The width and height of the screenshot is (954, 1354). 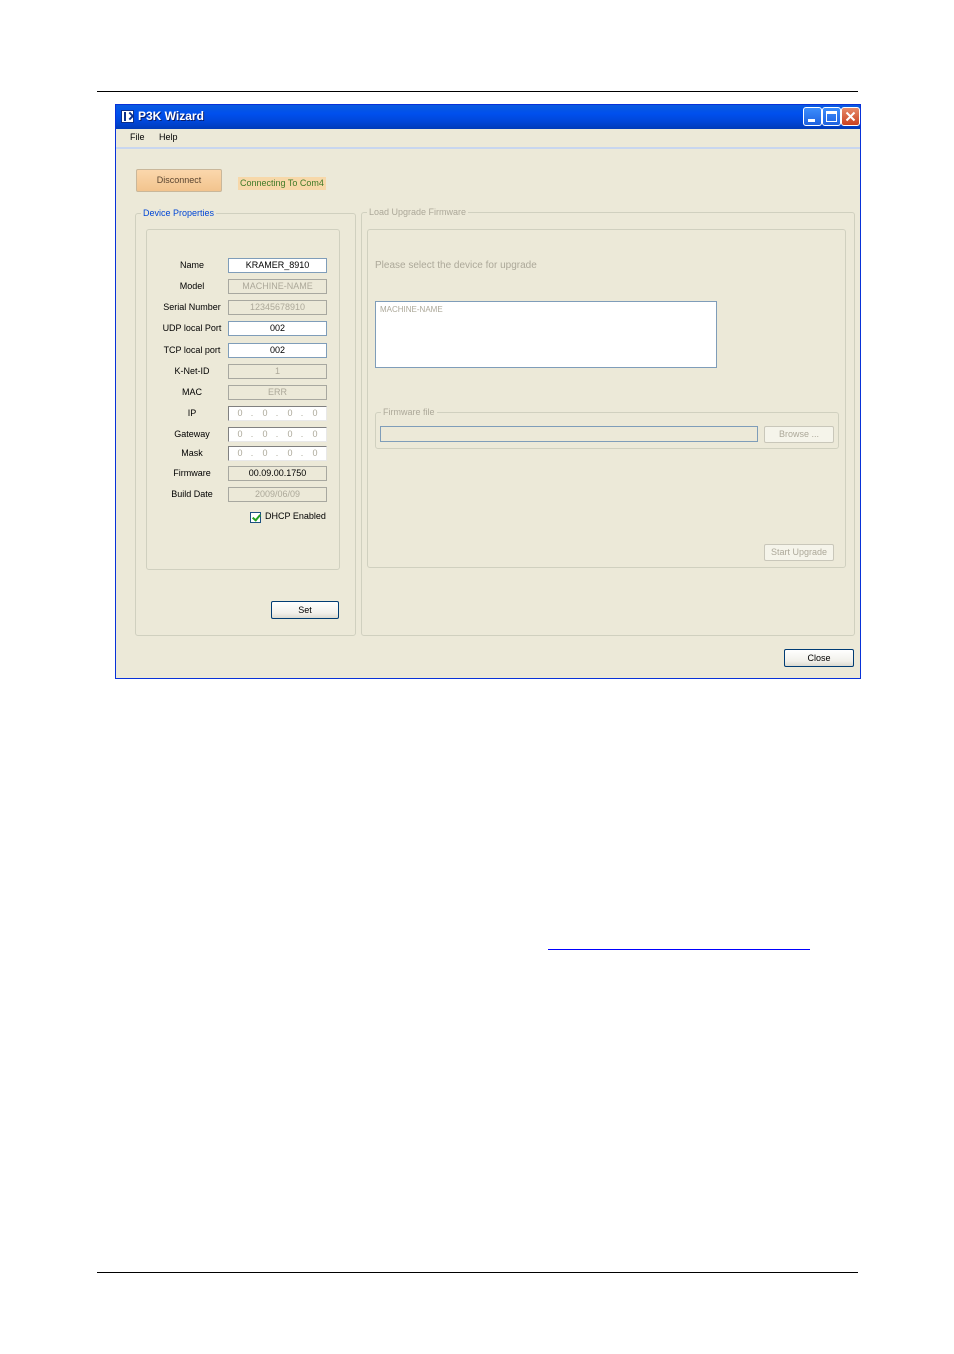 What do you see at coordinates (488, 148) in the screenshot?
I see `menu-separator` at bounding box center [488, 148].